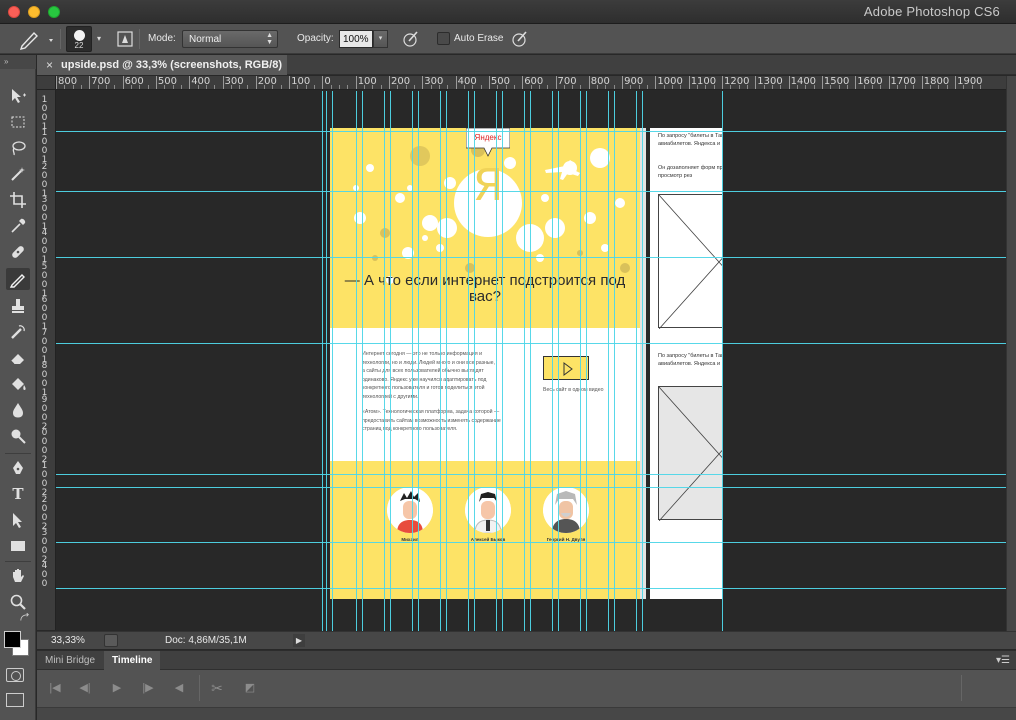 The width and height of the screenshot is (1016, 720). What do you see at coordinates (18, 410) in the screenshot?
I see `blur-tool` at bounding box center [18, 410].